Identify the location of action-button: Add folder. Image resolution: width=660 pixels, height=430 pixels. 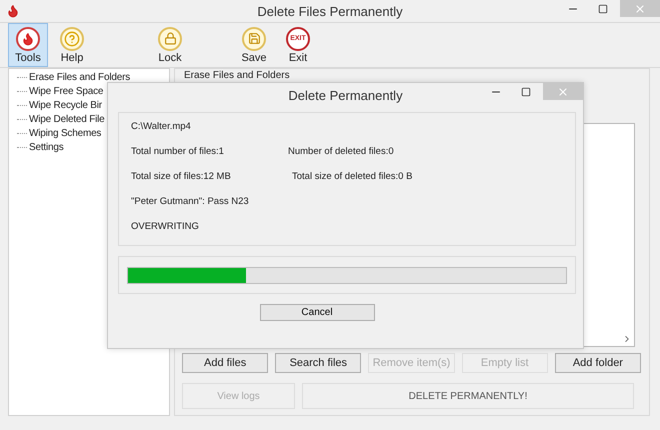
(598, 363).